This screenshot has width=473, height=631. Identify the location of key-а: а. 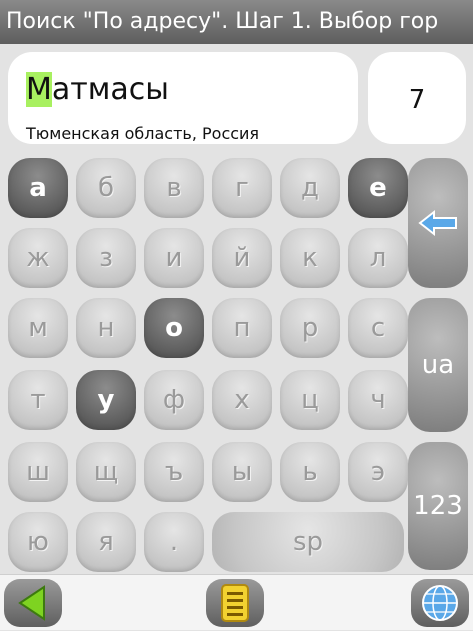
(38, 188).